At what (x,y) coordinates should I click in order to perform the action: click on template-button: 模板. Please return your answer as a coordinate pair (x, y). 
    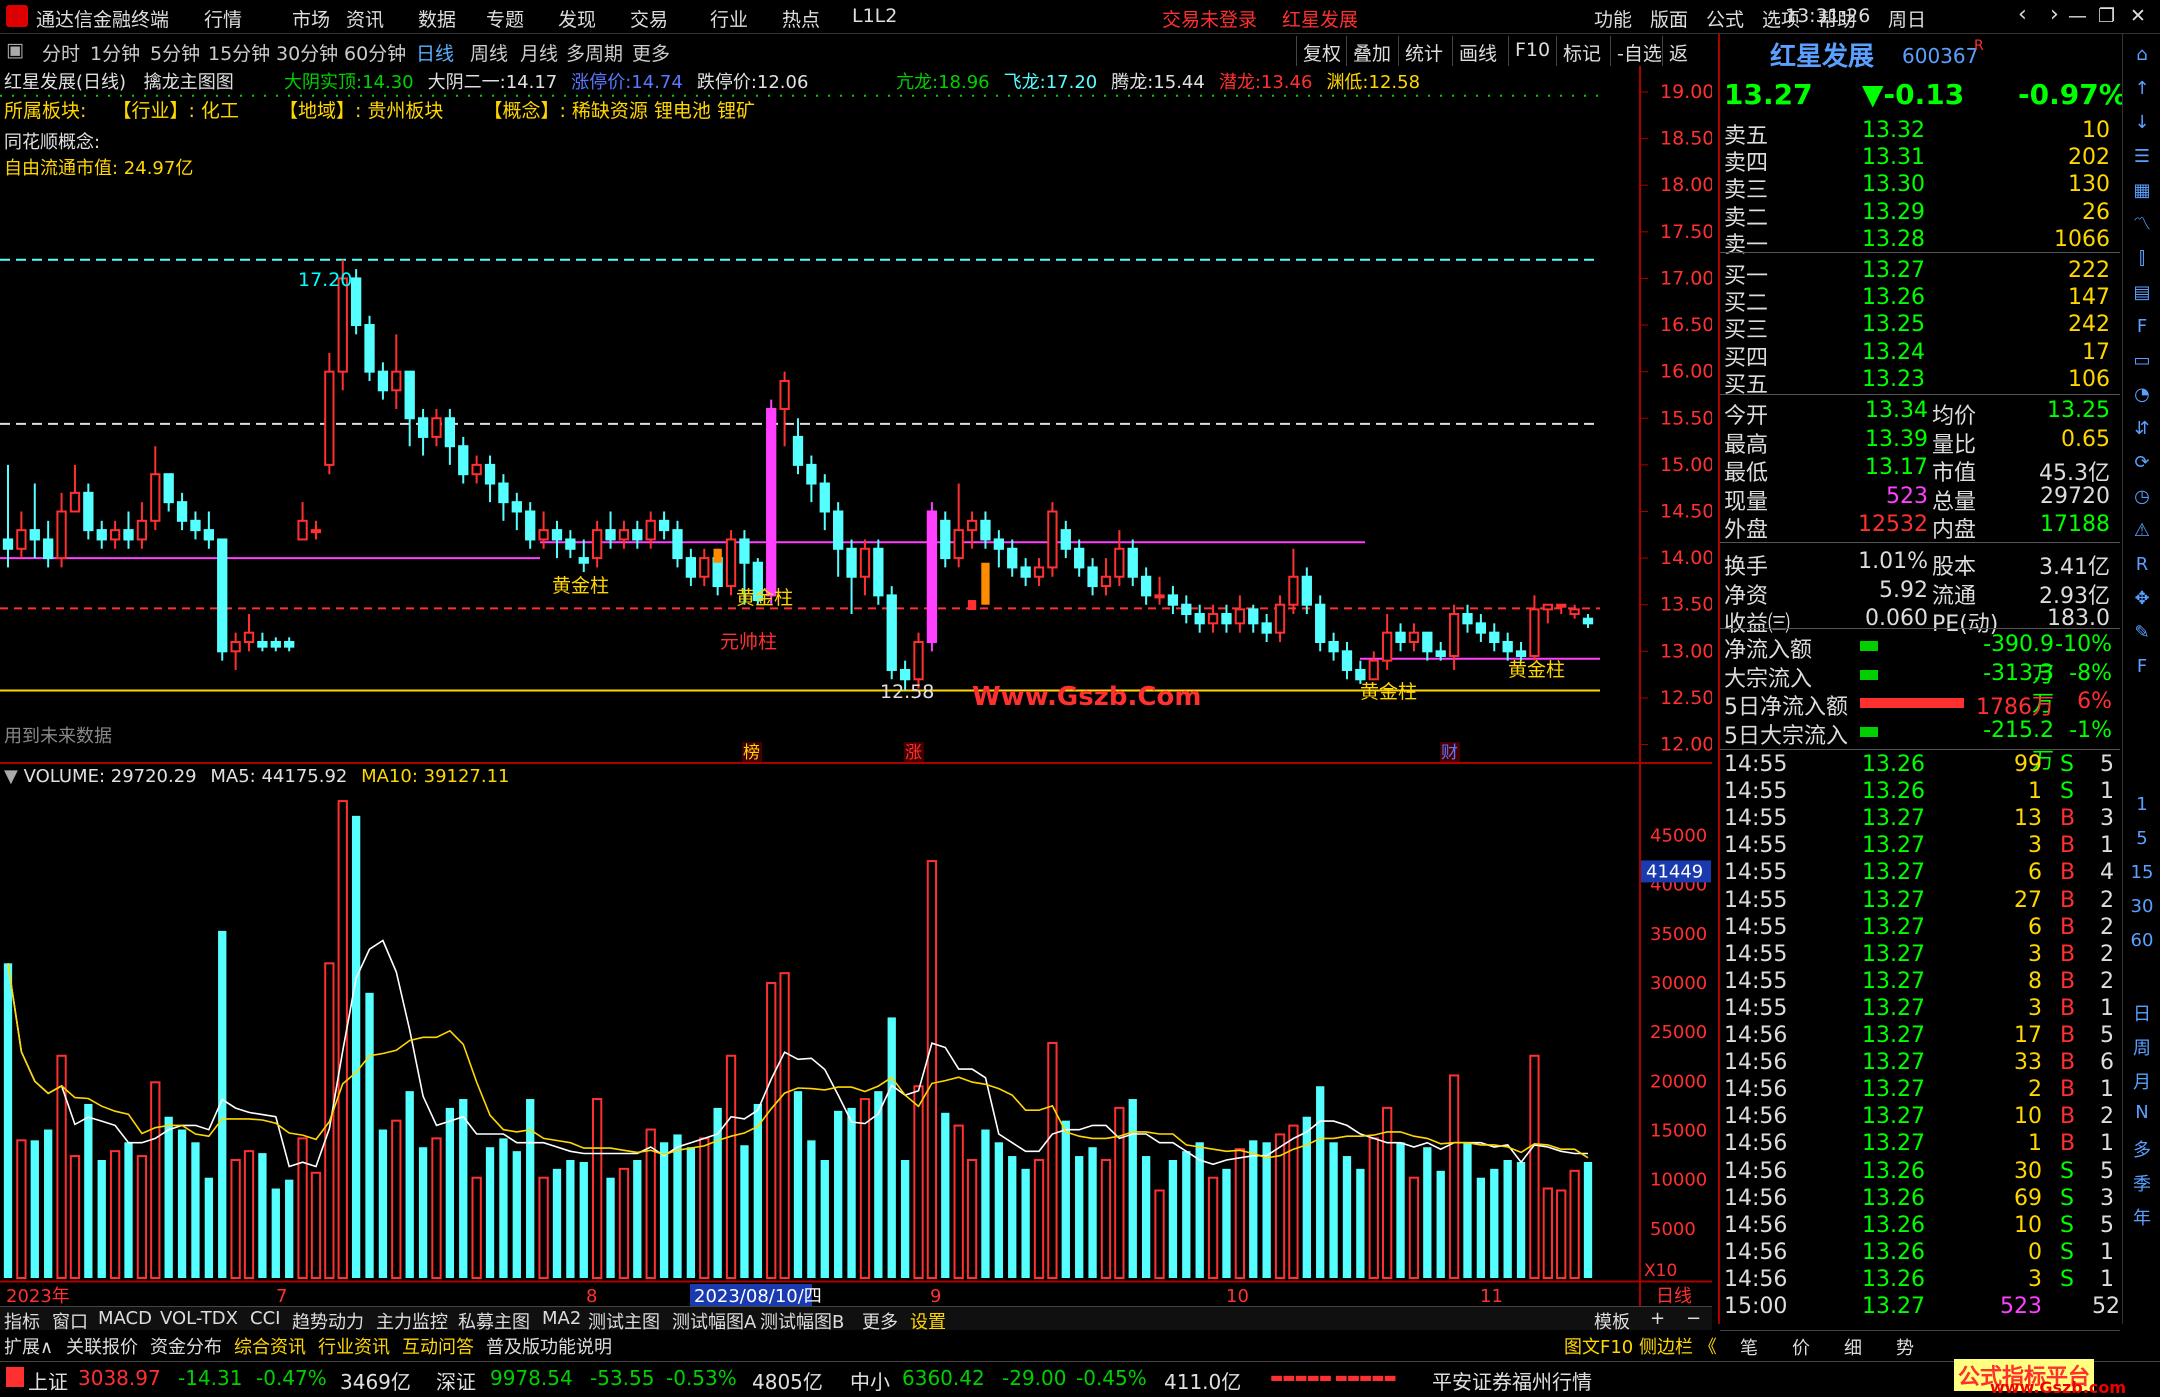
    Looking at the image, I should click on (1612, 1321).